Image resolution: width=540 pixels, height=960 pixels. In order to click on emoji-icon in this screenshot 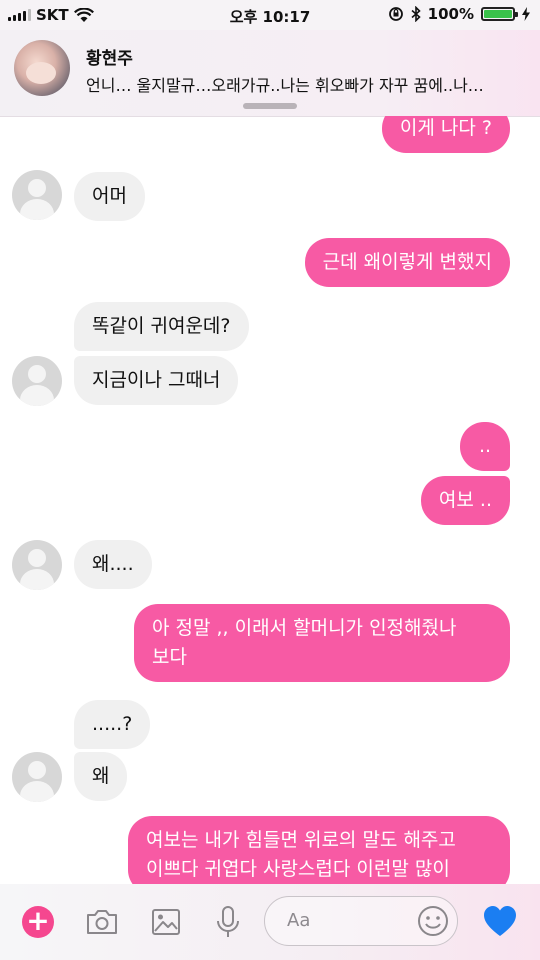, I will do `click(433, 921)`.